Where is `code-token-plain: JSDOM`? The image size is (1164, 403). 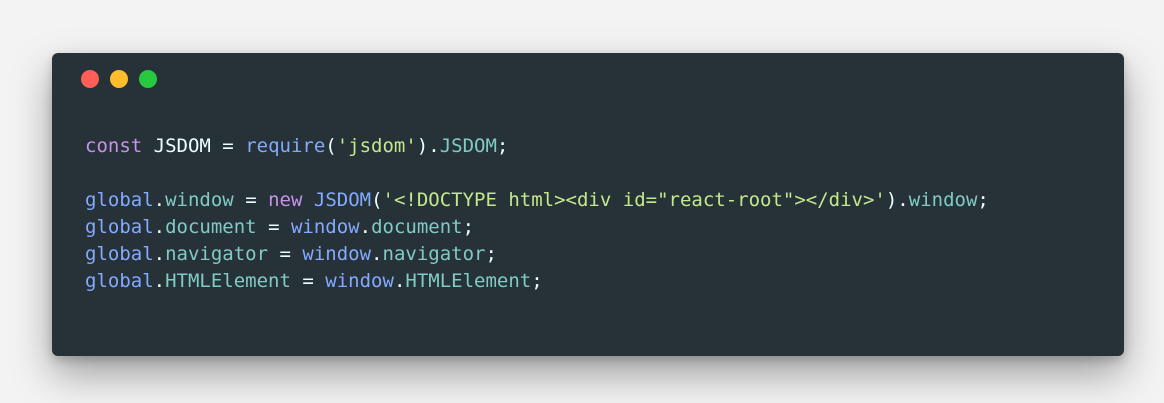
code-token-plain: JSDOM is located at coordinates (182, 146).